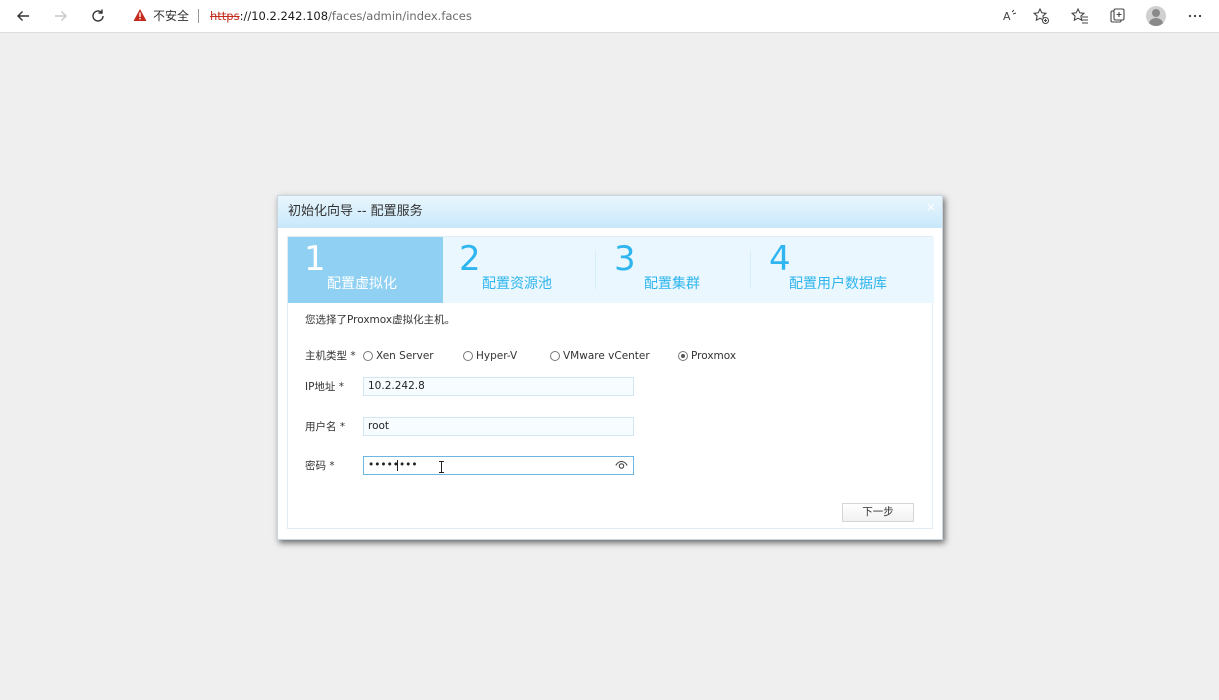 The width and height of the screenshot is (1219, 700). I want to click on step-number: 4, so click(780, 259).